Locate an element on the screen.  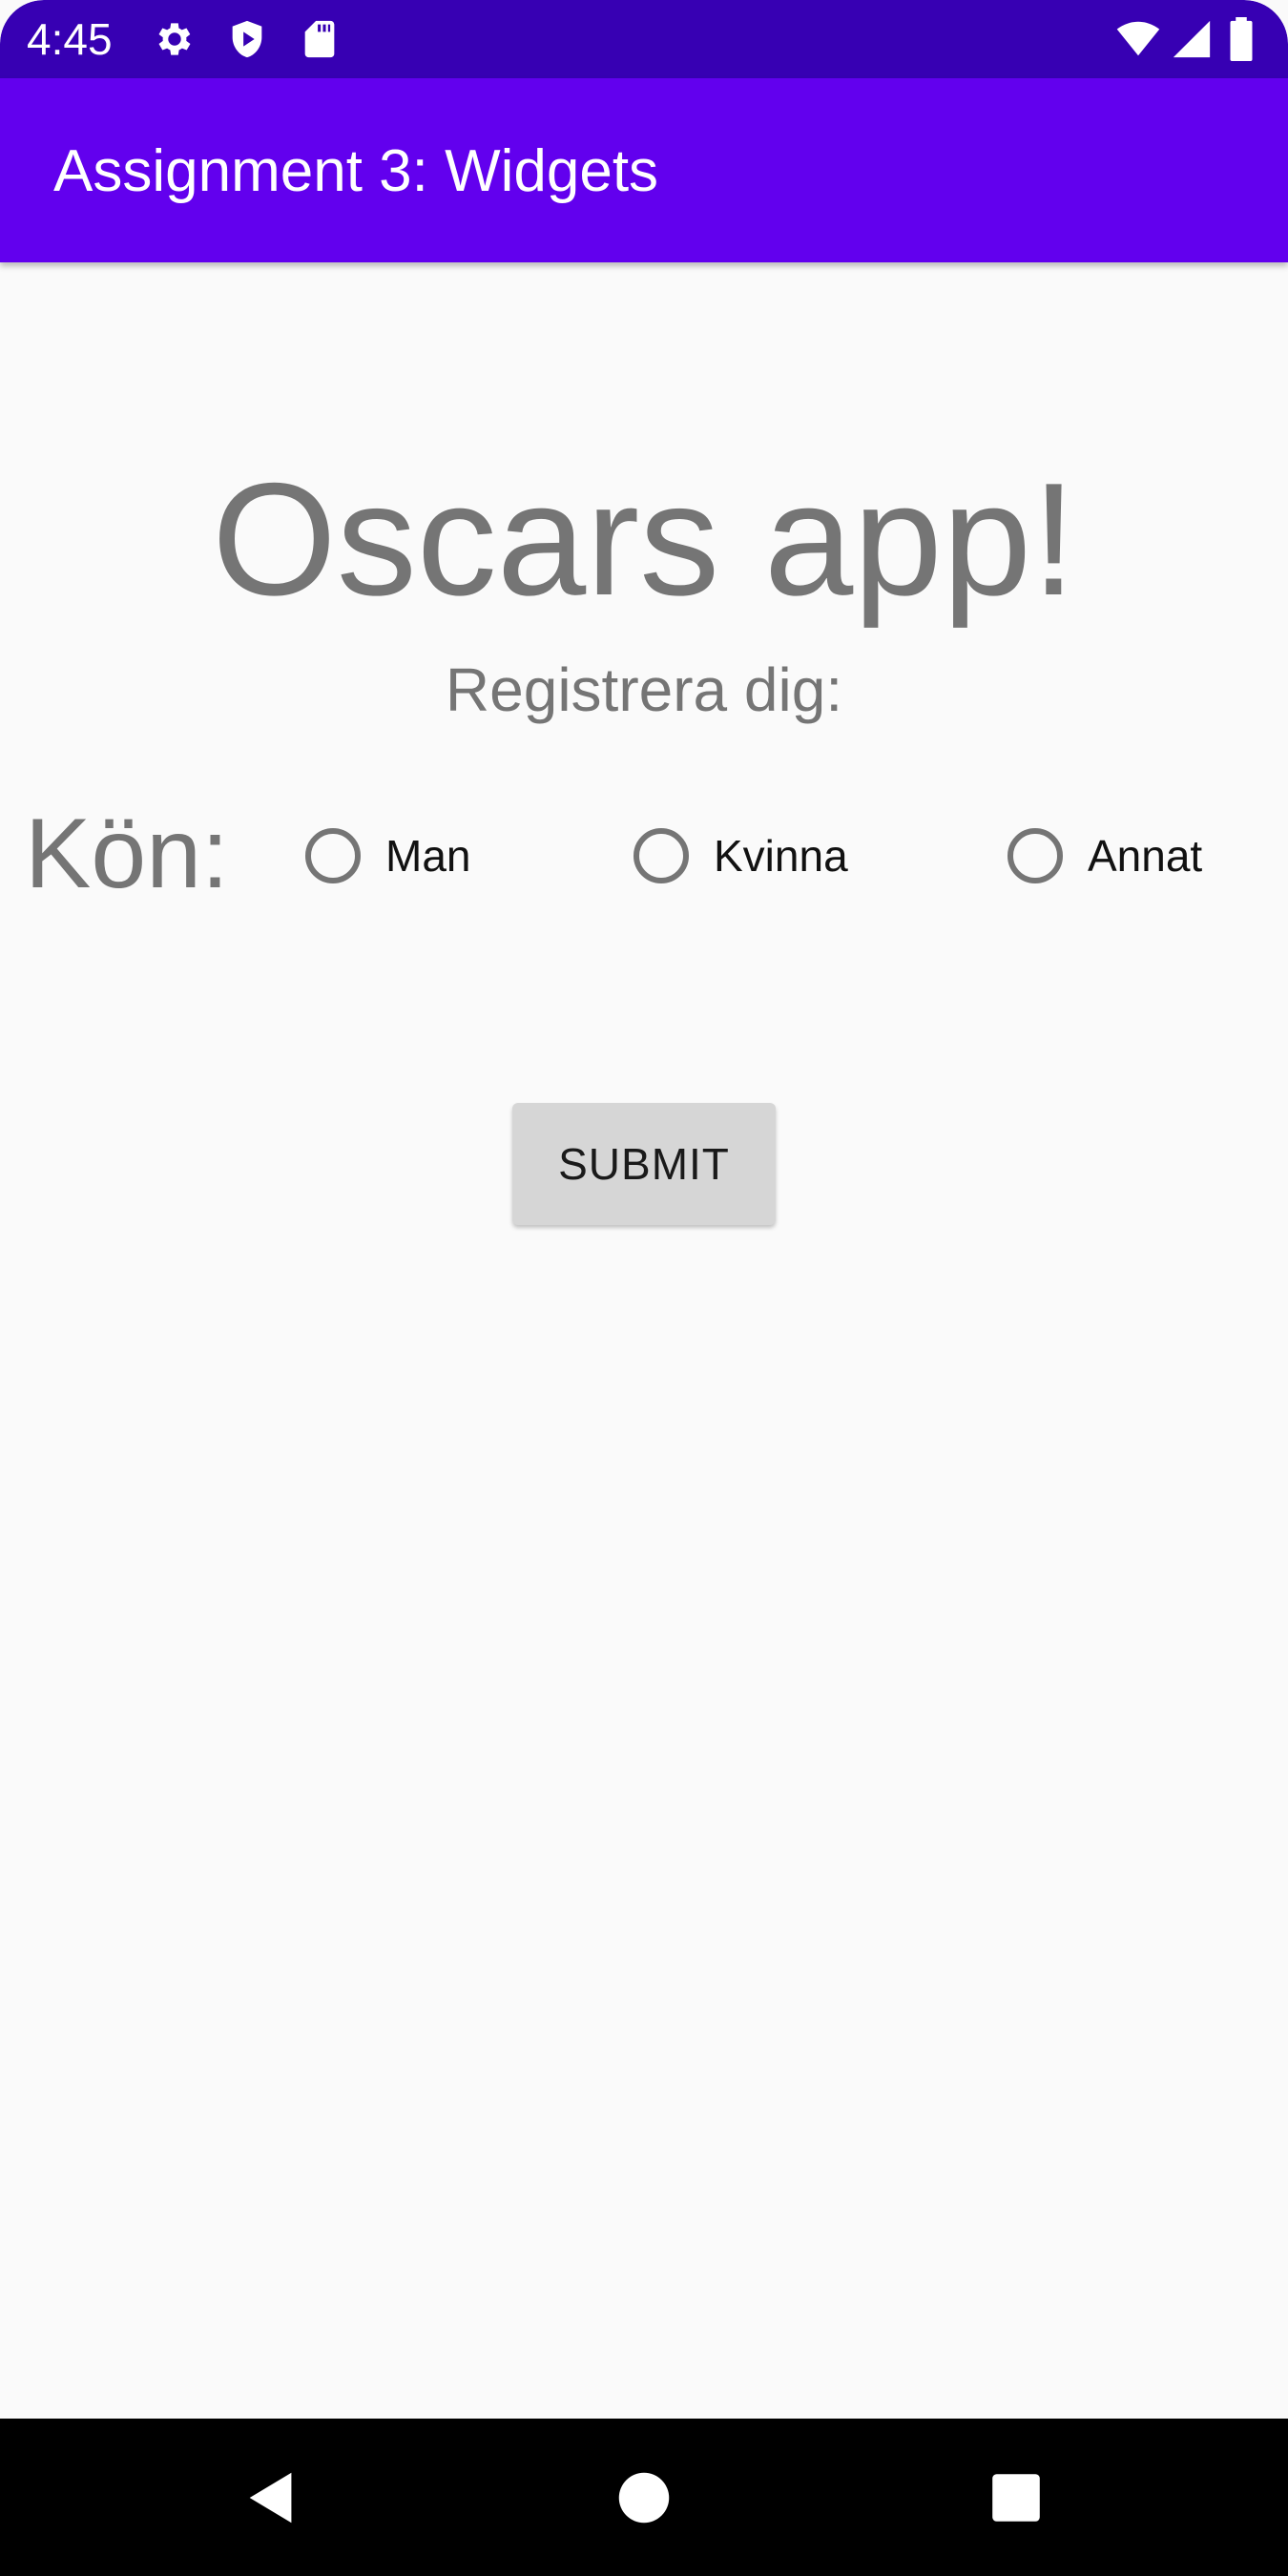
back-icon is located at coordinates (272, 2497).